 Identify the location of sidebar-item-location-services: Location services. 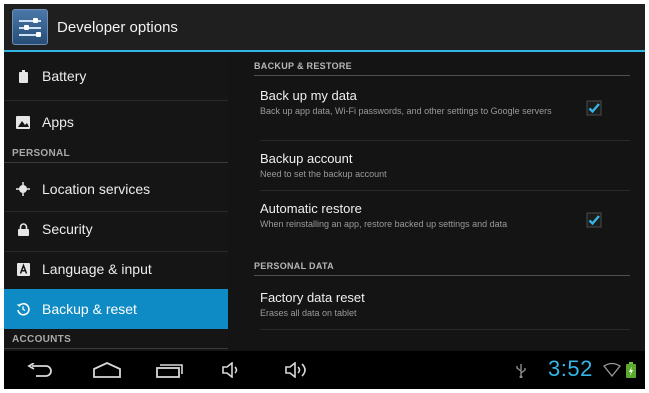
(116, 189).